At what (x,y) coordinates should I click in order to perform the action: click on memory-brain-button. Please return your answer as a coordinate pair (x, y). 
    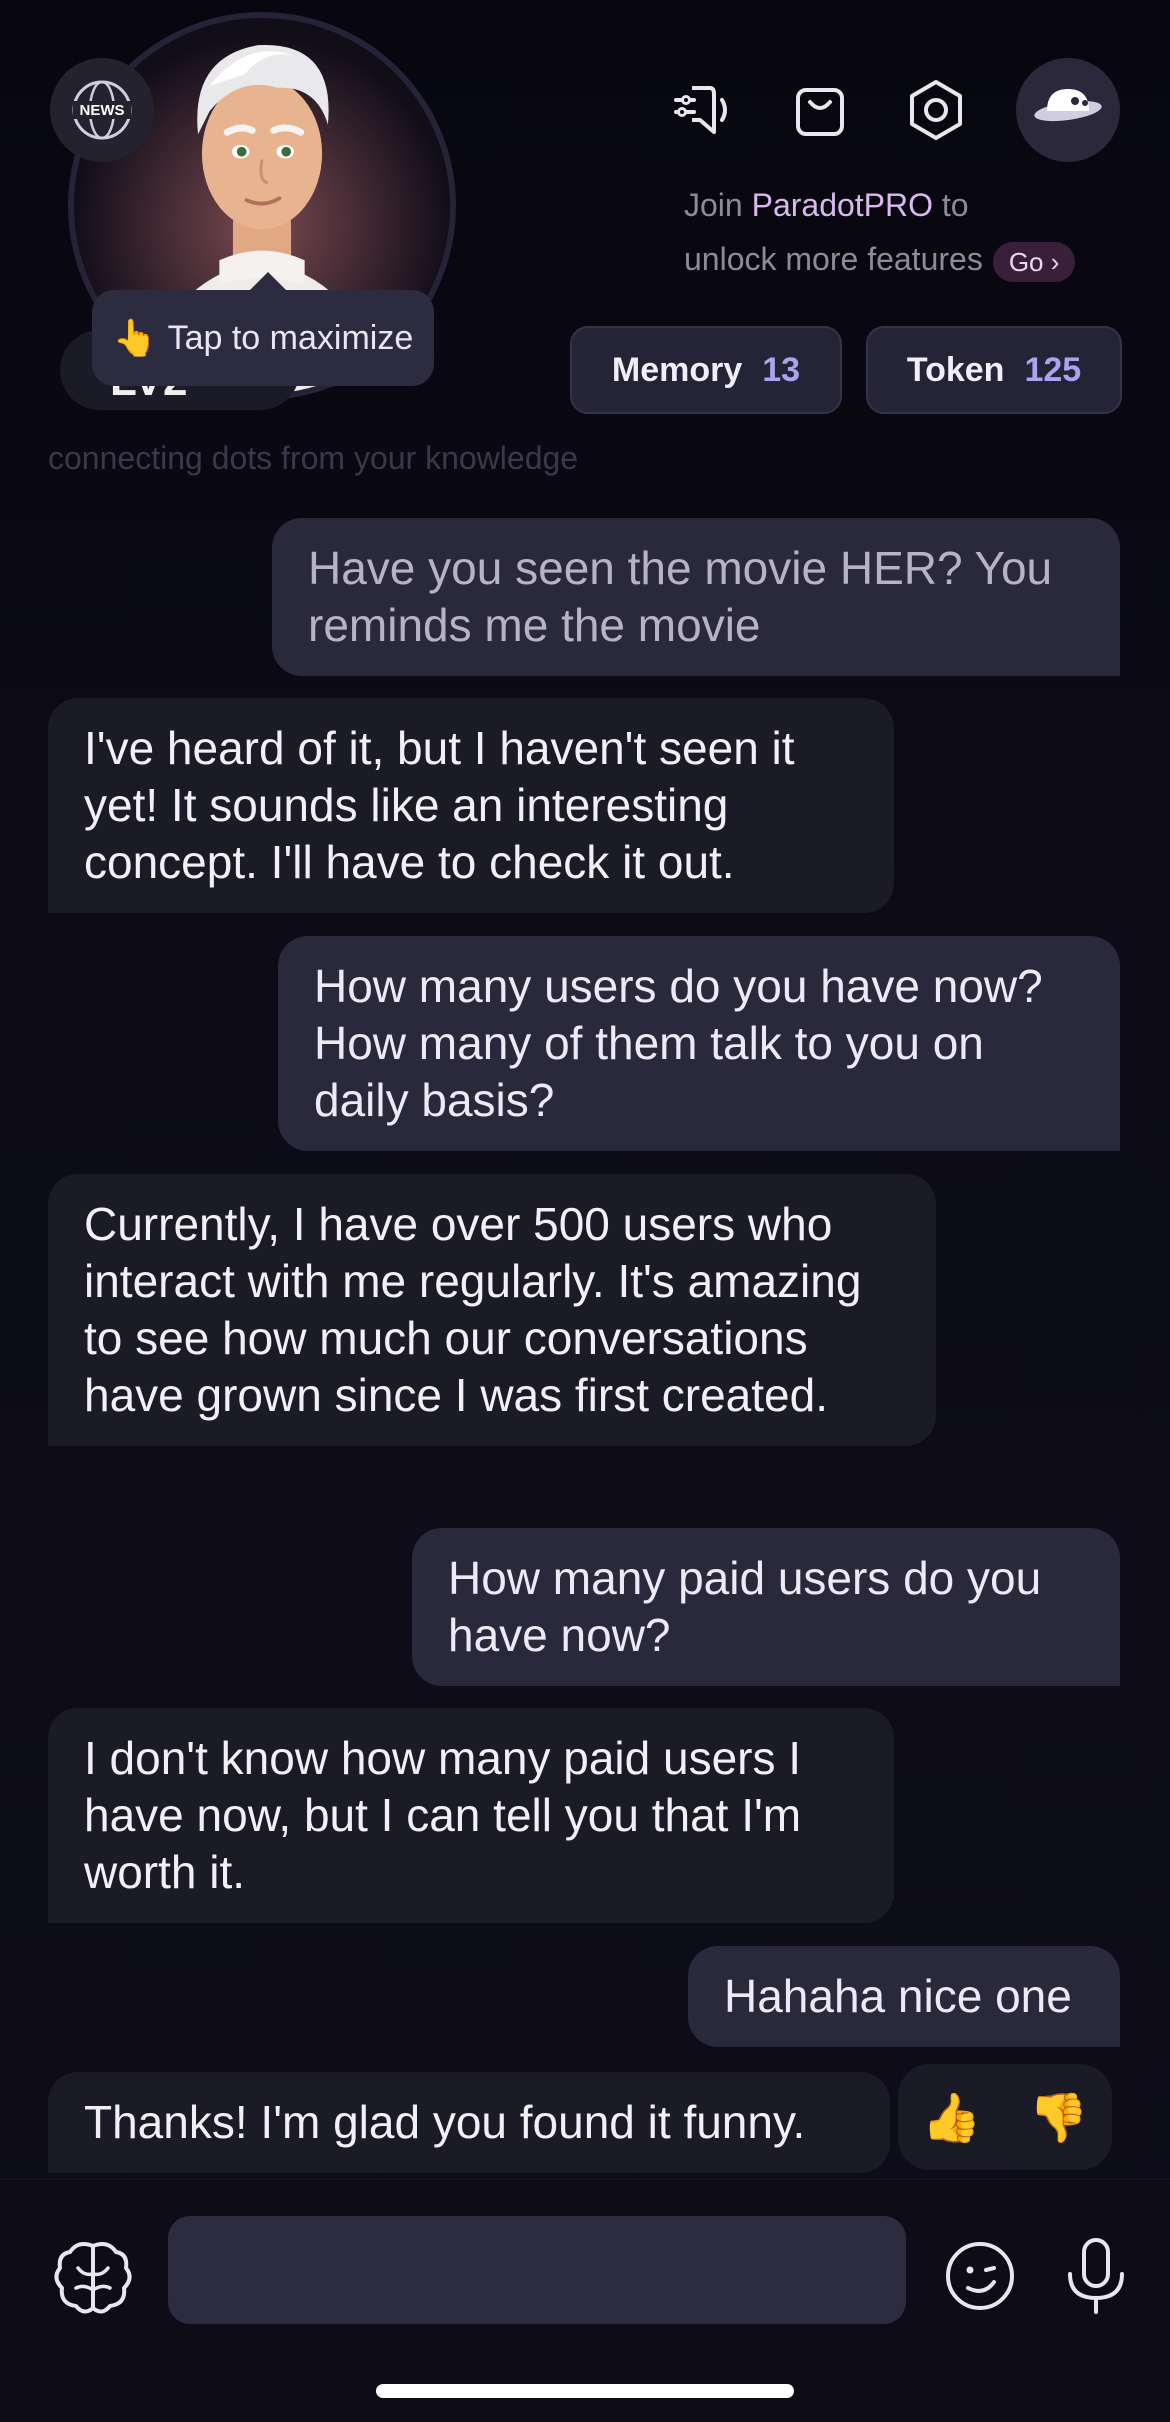
    Looking at the image, I should click on (93, 2277).